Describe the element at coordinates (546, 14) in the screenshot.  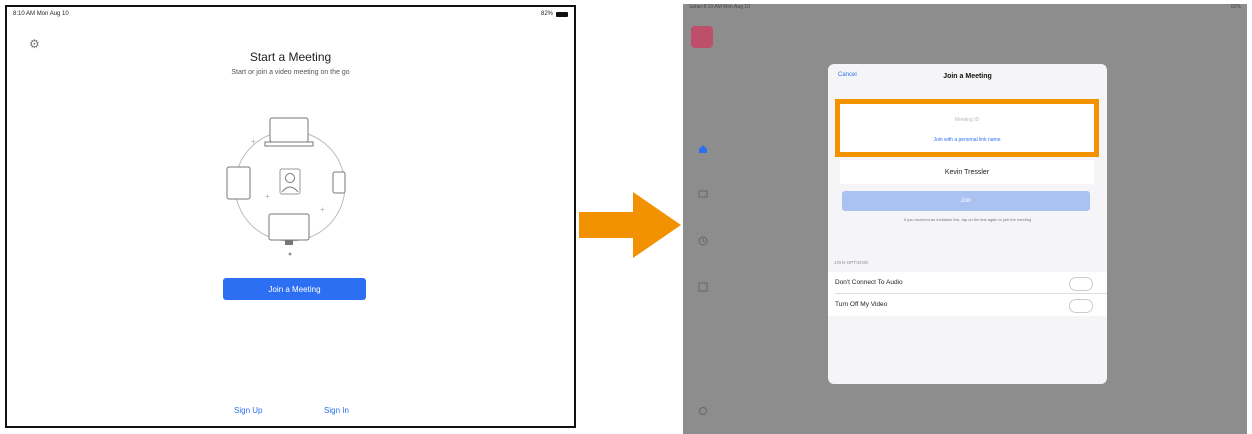
I see `status-battery-text: 82%` at that location.